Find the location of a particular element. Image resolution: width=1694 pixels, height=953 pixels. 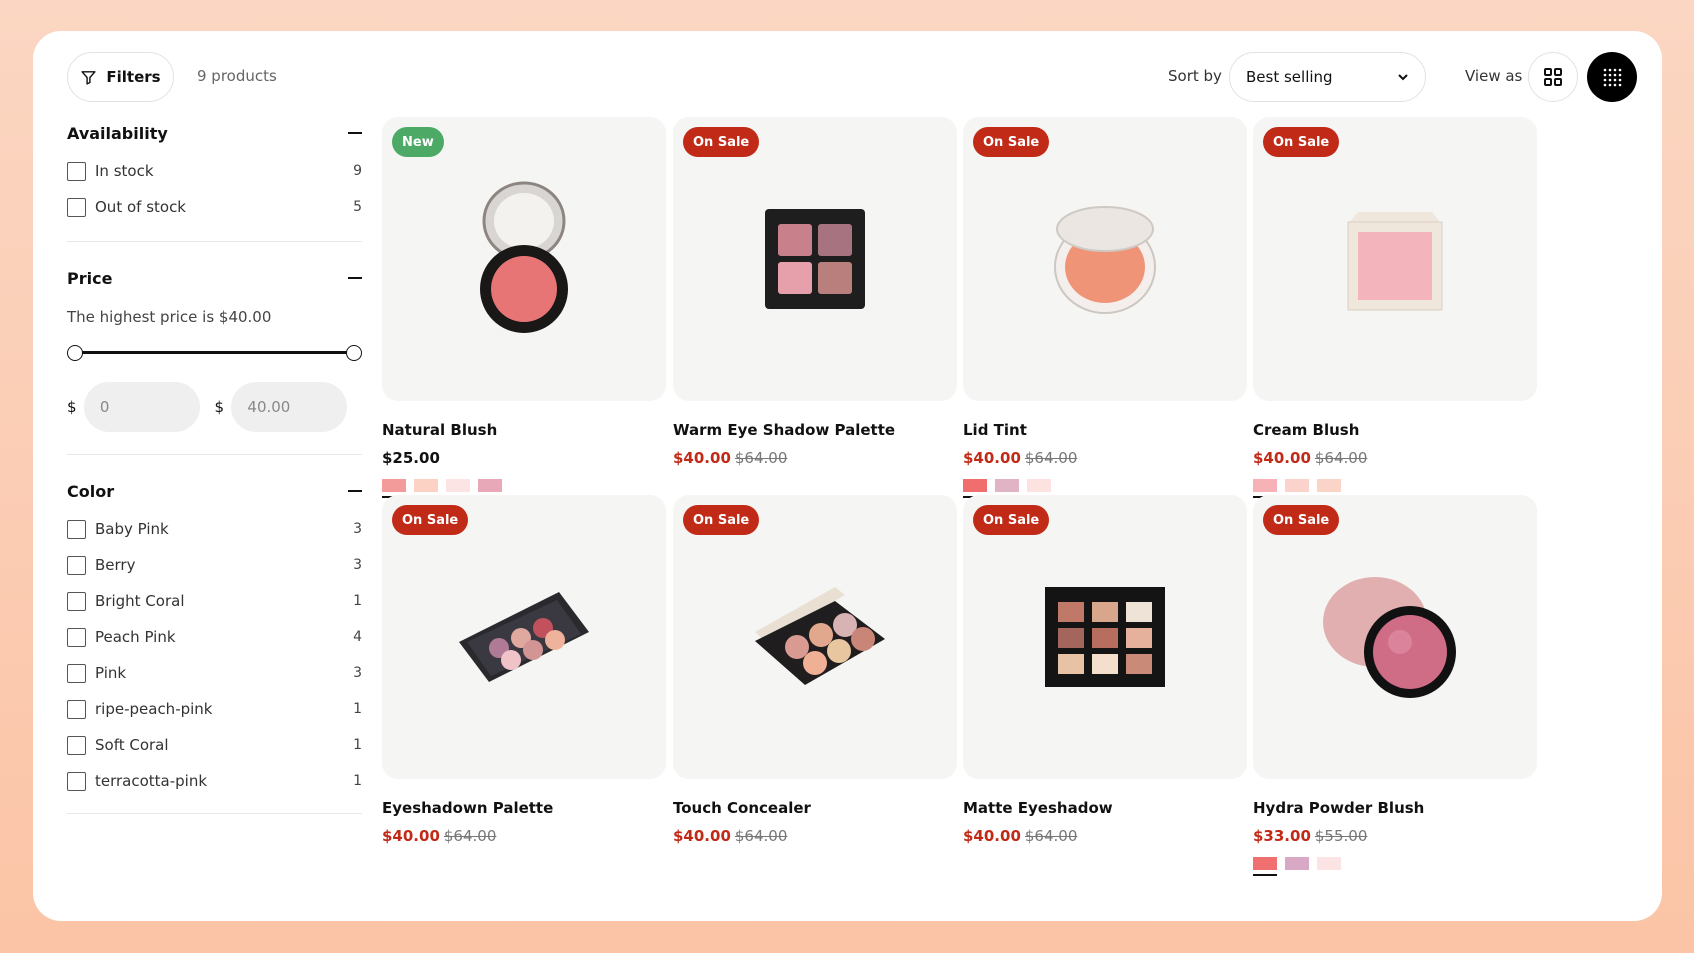

availability-header: Availability is located at coordinates (214, 133).